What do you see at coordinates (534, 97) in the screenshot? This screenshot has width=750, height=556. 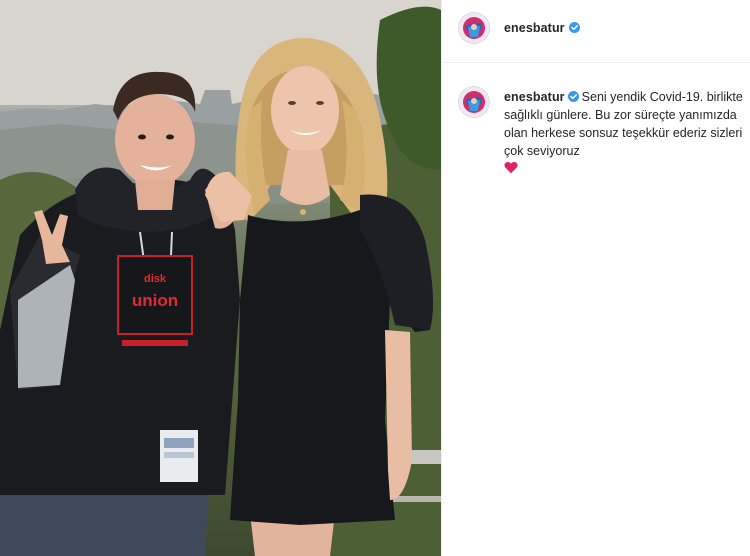 I see `caption-username: enesbatur` at bounding box center [534, 97].